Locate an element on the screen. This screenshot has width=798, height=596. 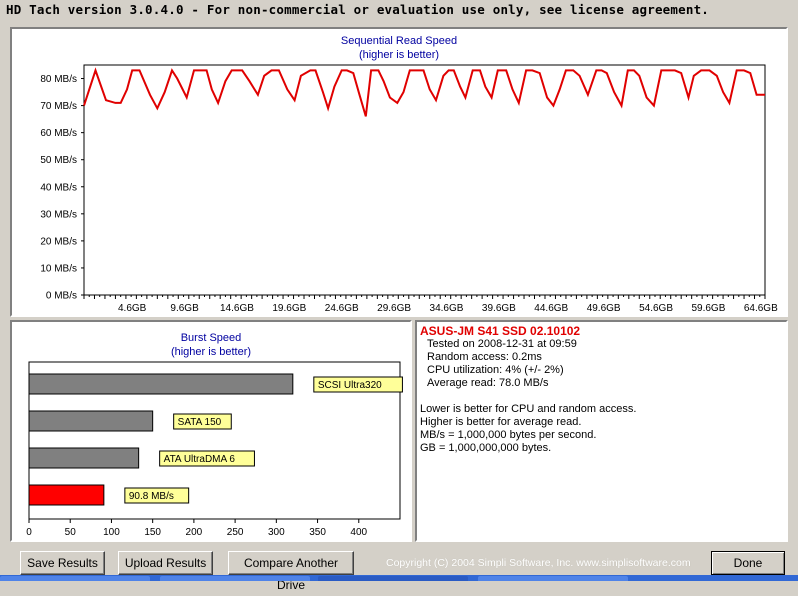
upload-results-button: Upload Results is located at coordinates (165, 563).